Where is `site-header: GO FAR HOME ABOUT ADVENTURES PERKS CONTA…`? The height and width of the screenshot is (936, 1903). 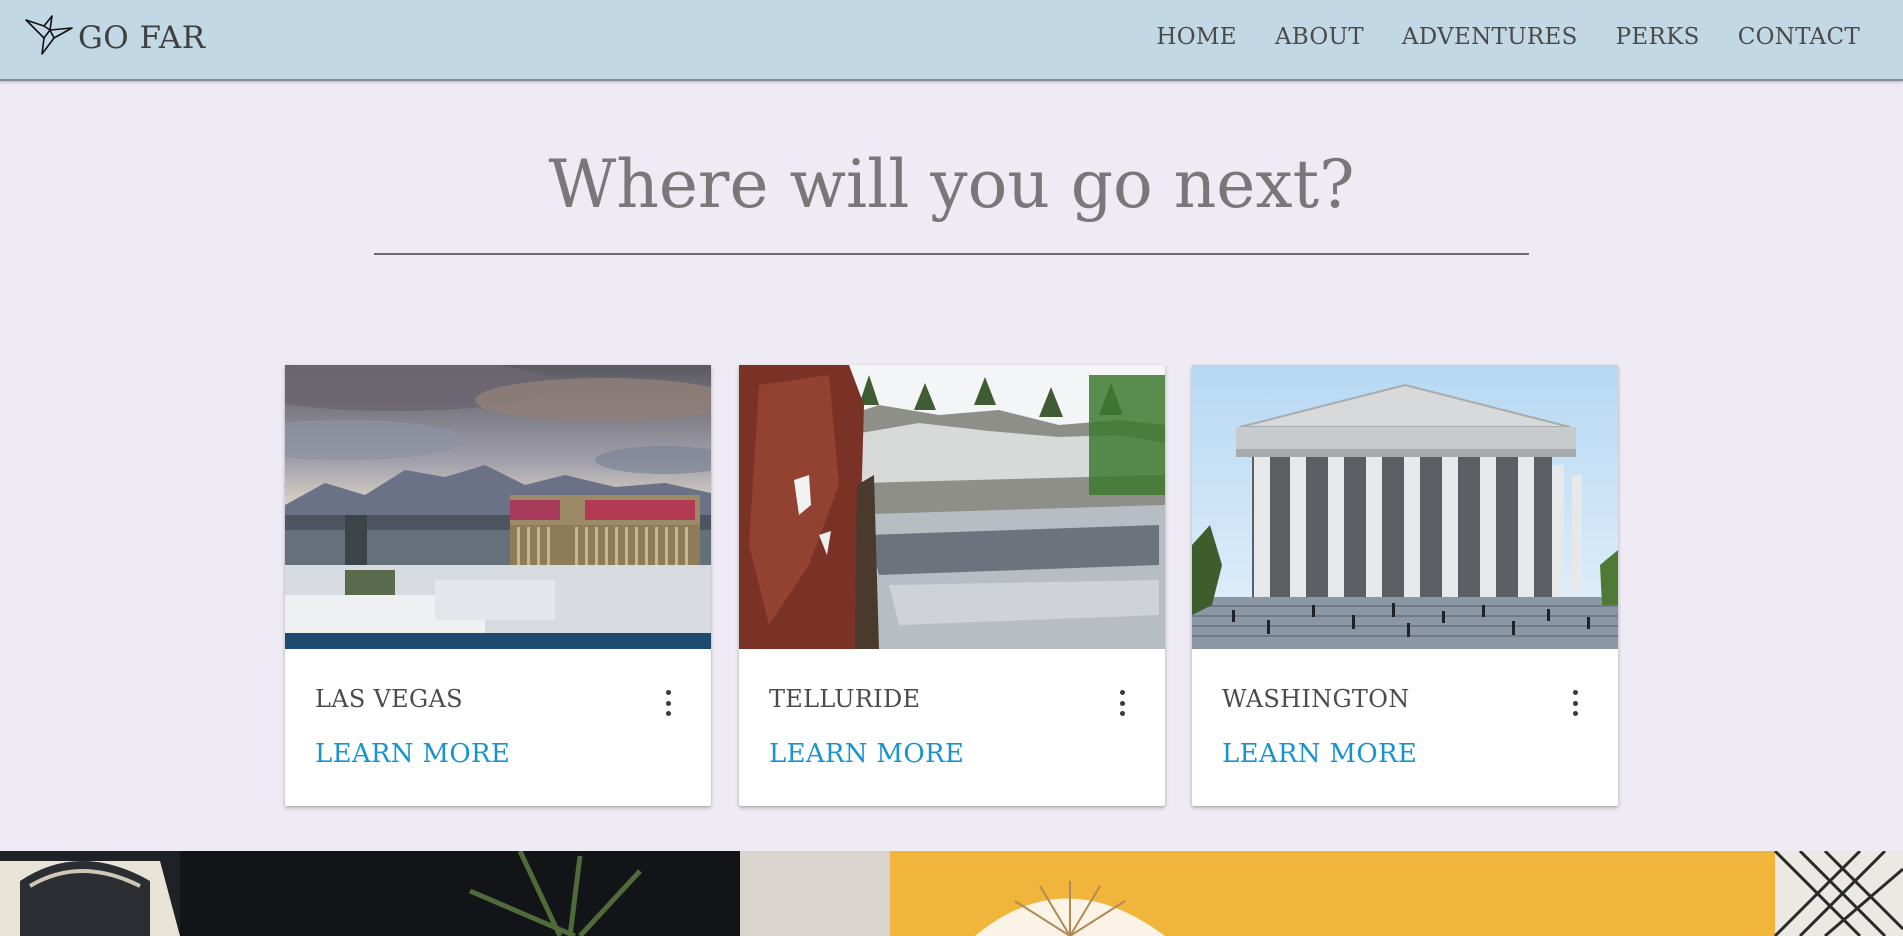
site-header: GO FAR HOME ABOUT ADVENTURES PERKS CONTA… is located at coordinates (951, 40).